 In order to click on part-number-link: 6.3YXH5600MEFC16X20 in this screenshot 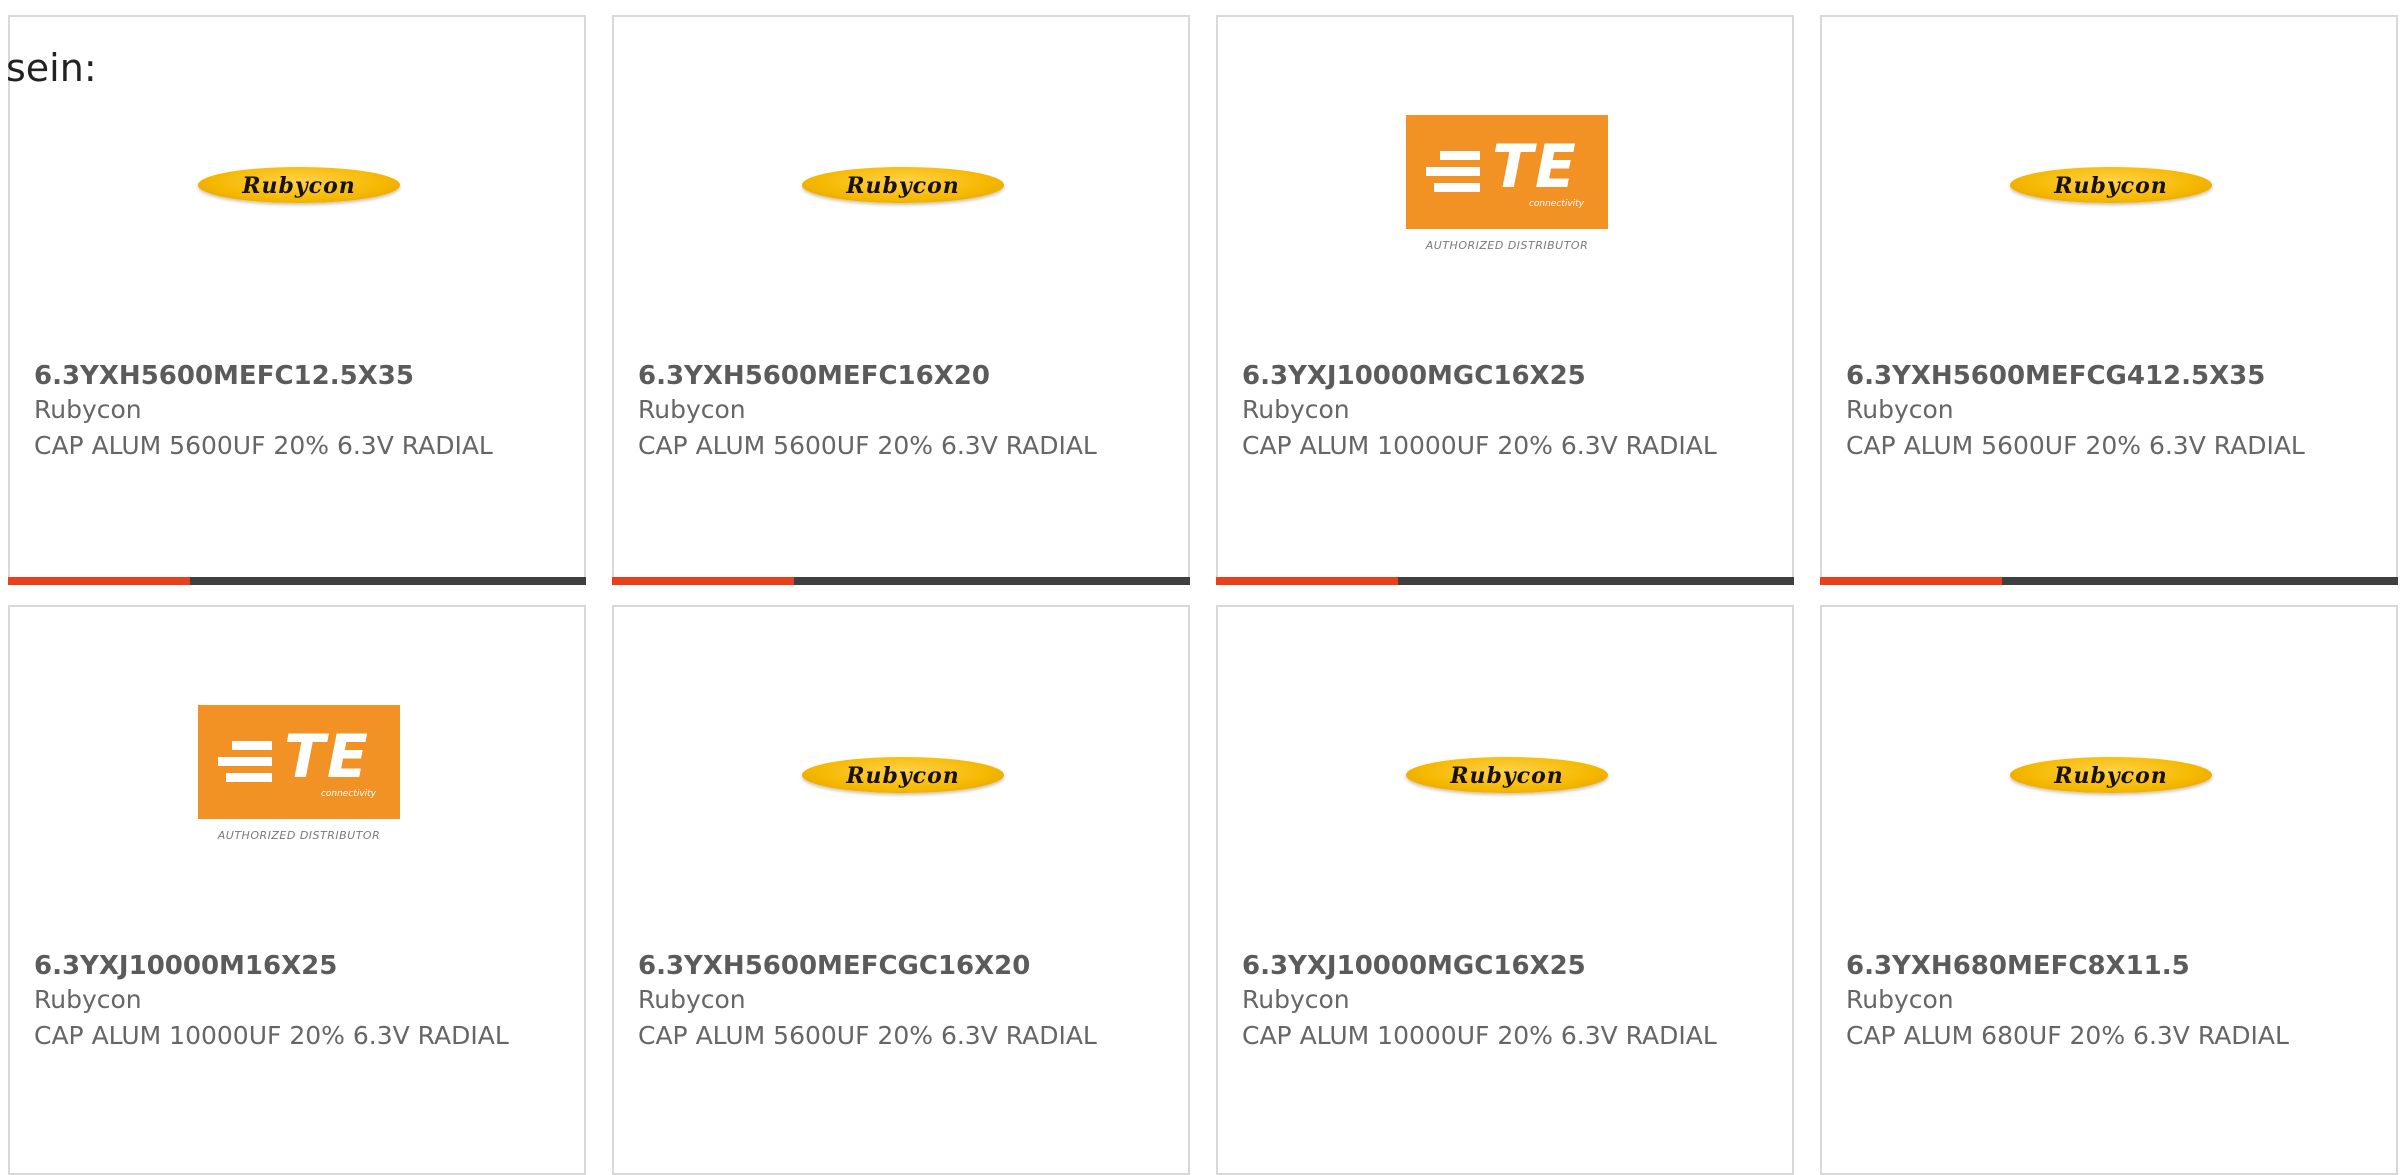, I will do `click(814, 376)`.